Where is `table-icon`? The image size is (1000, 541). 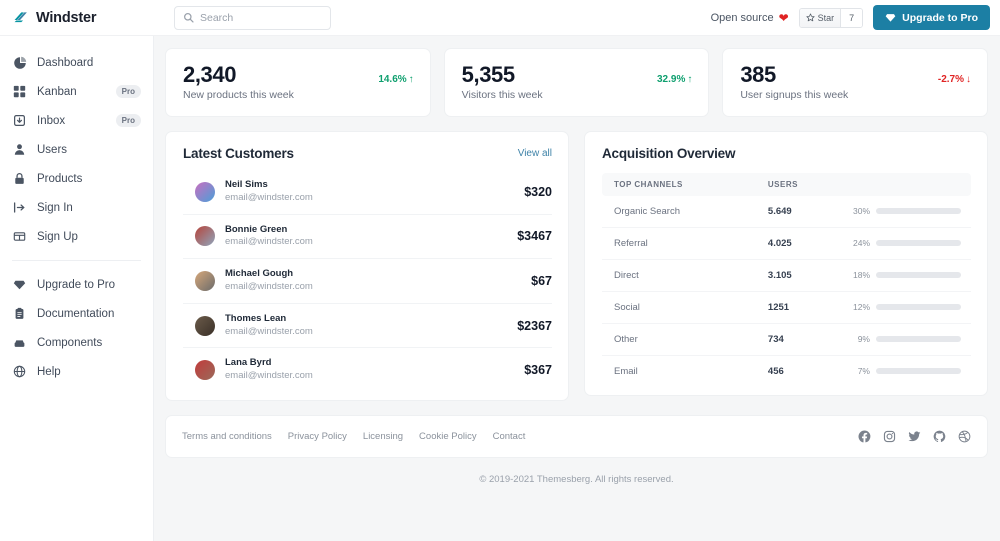
table-icon is located at coordinates (19, 236).